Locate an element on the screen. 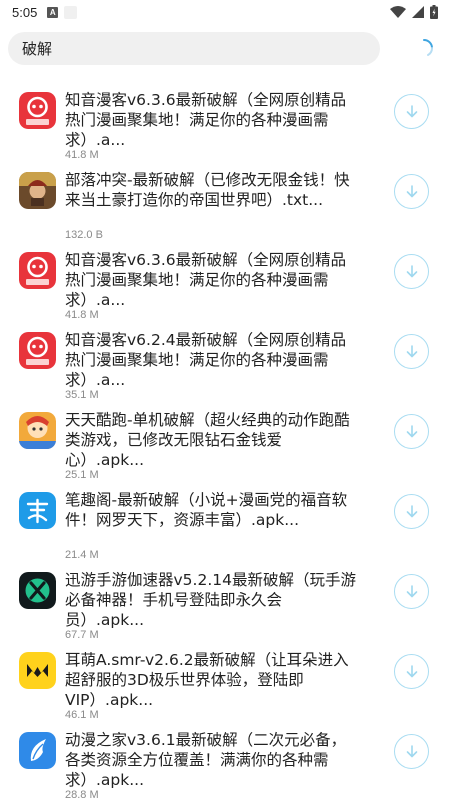  status-bar: 5:05 A is located at coordinates (225, 12).